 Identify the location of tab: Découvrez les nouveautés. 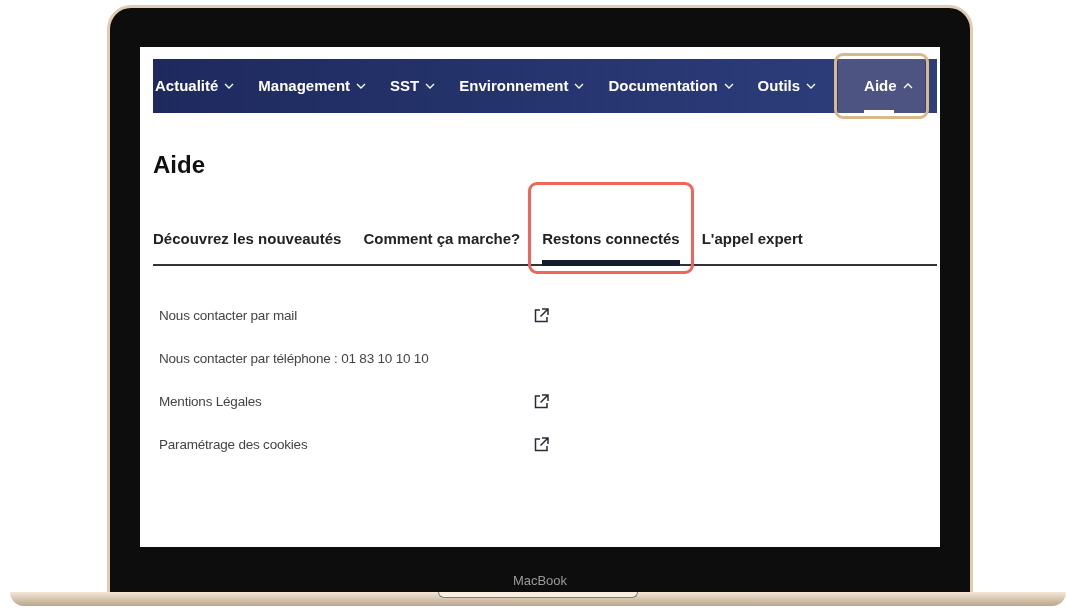
(247, 243).